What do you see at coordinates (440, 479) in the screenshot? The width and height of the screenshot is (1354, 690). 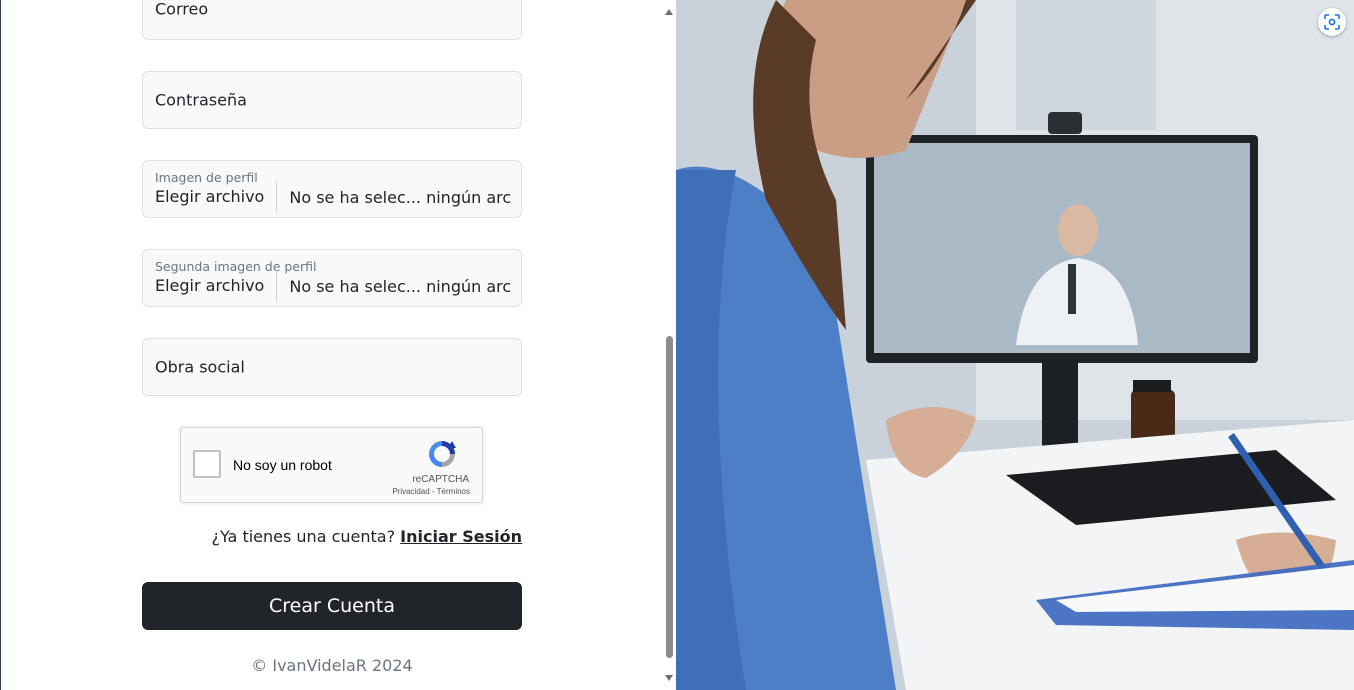 I see `recaptcha-brand: reCAPTCHA` at bounding box center [440, 479].